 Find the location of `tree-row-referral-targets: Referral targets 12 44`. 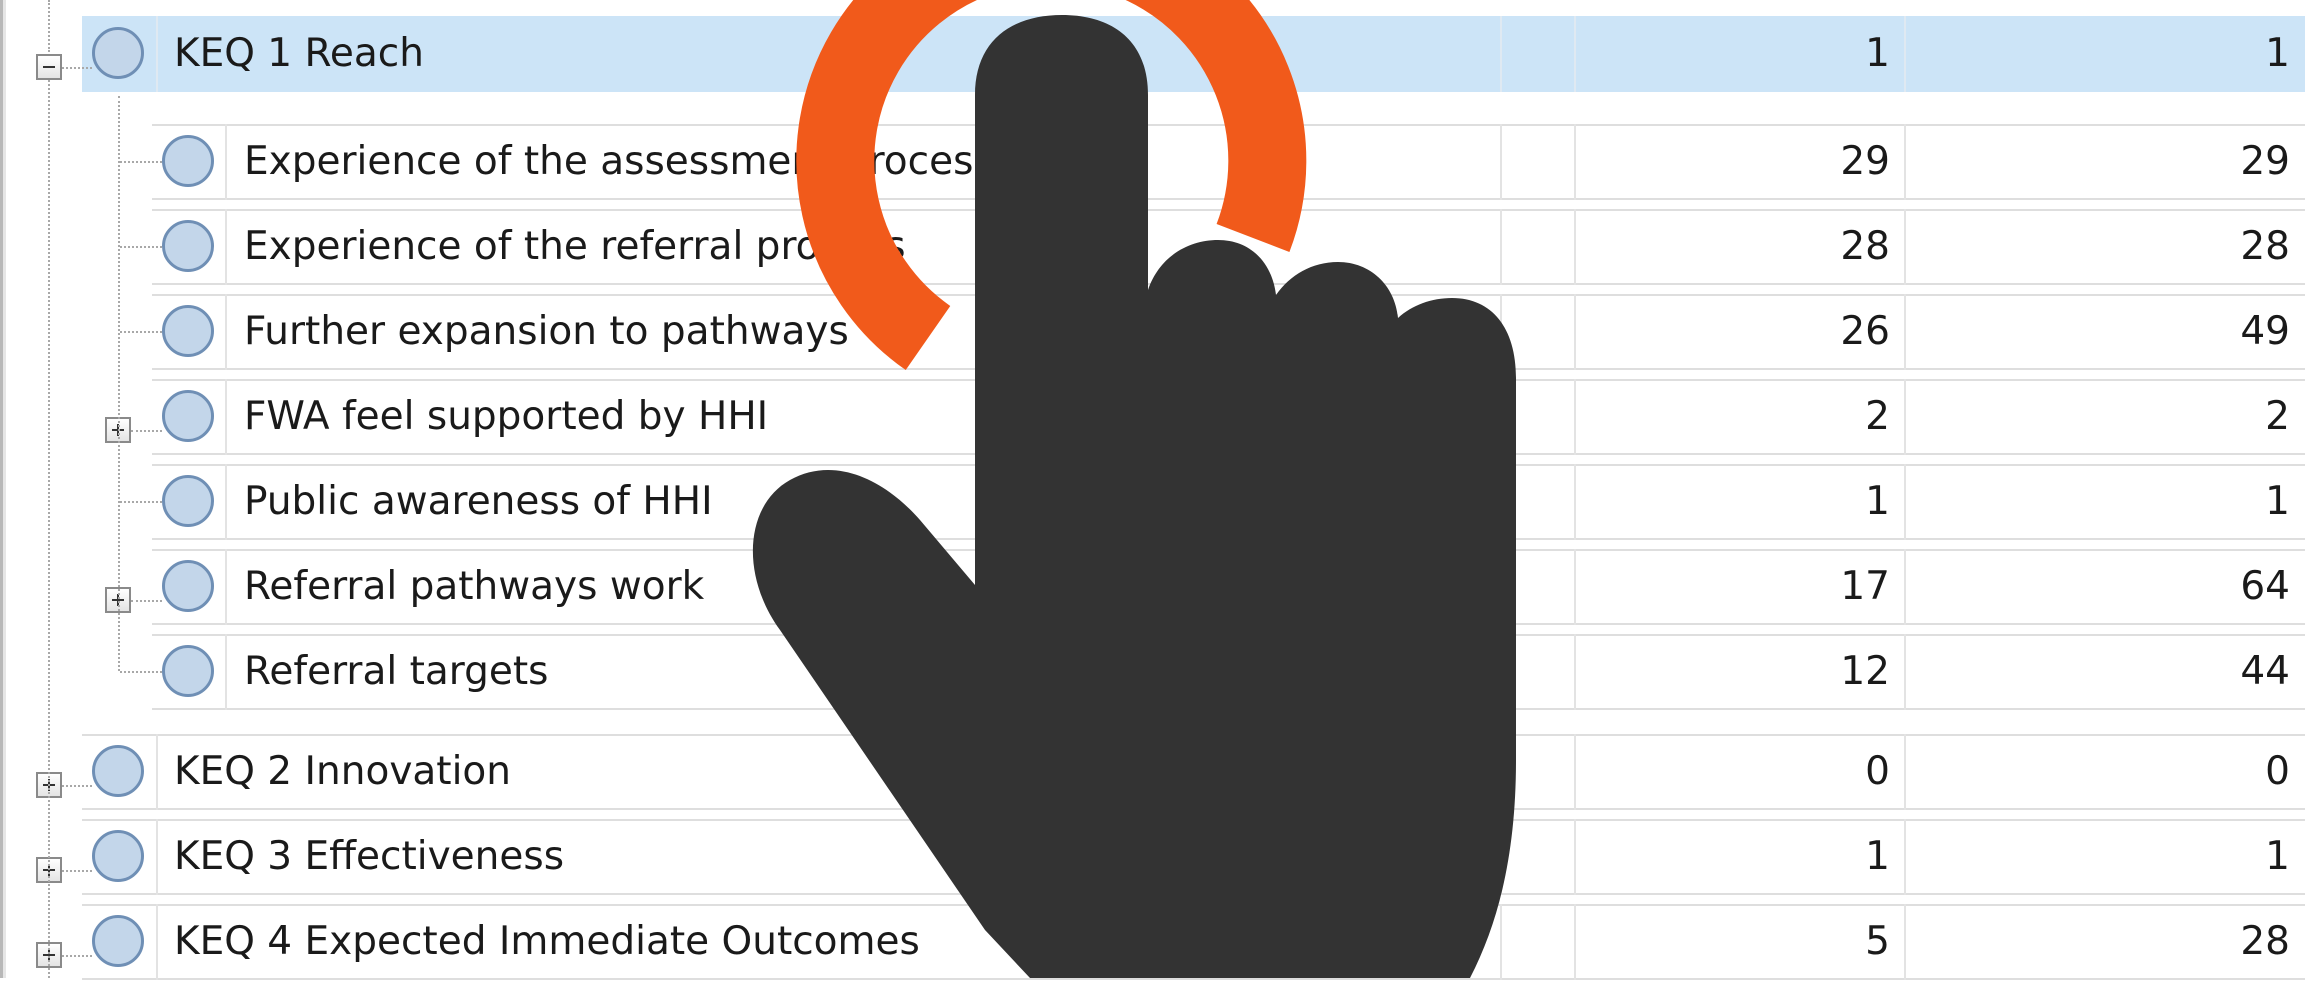

tree-row-referral-targets: Referral targets 12 44 is located at coordinates (1156, 672).